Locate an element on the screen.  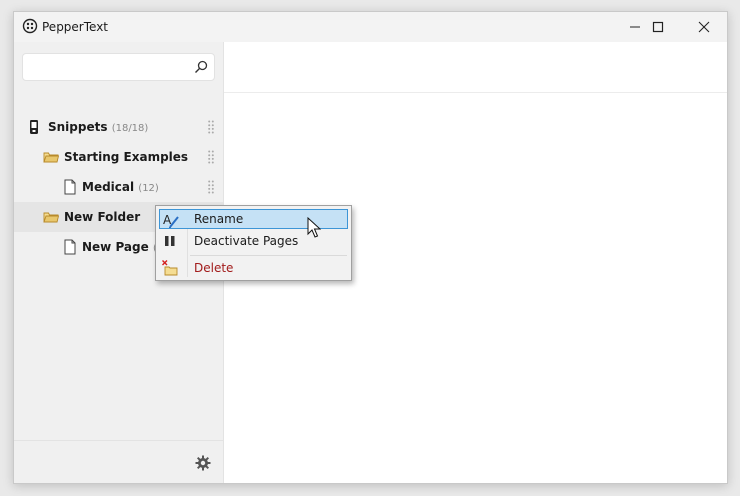
tree-item-count: (12) is located at coordinates (148, 188).